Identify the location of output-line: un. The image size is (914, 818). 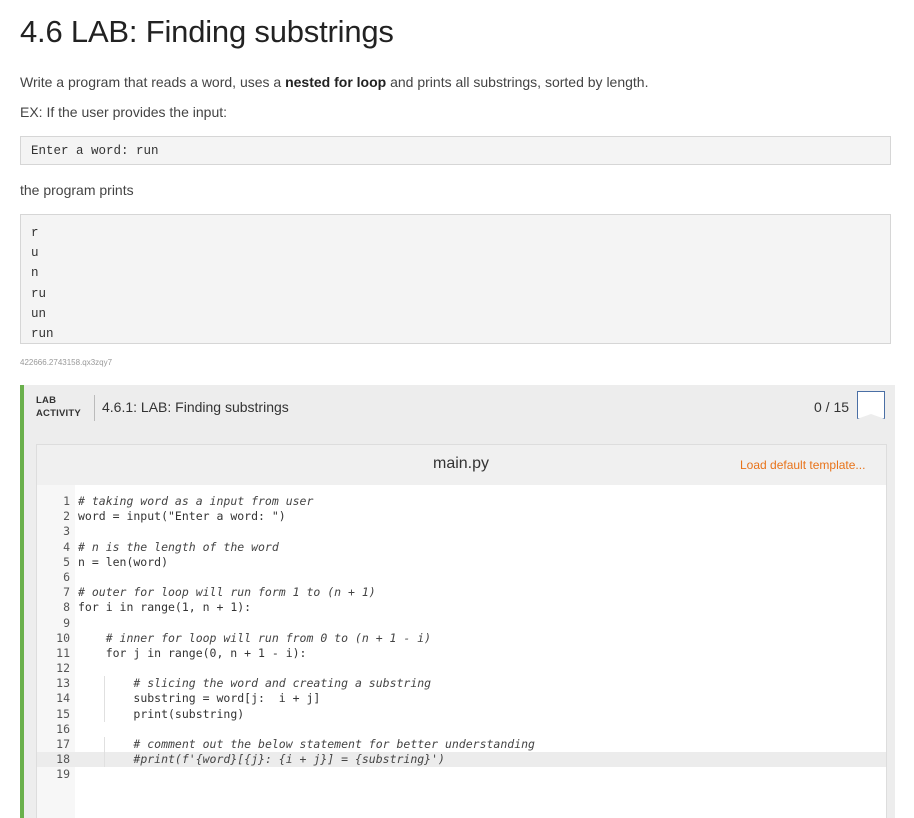
(39, 313).